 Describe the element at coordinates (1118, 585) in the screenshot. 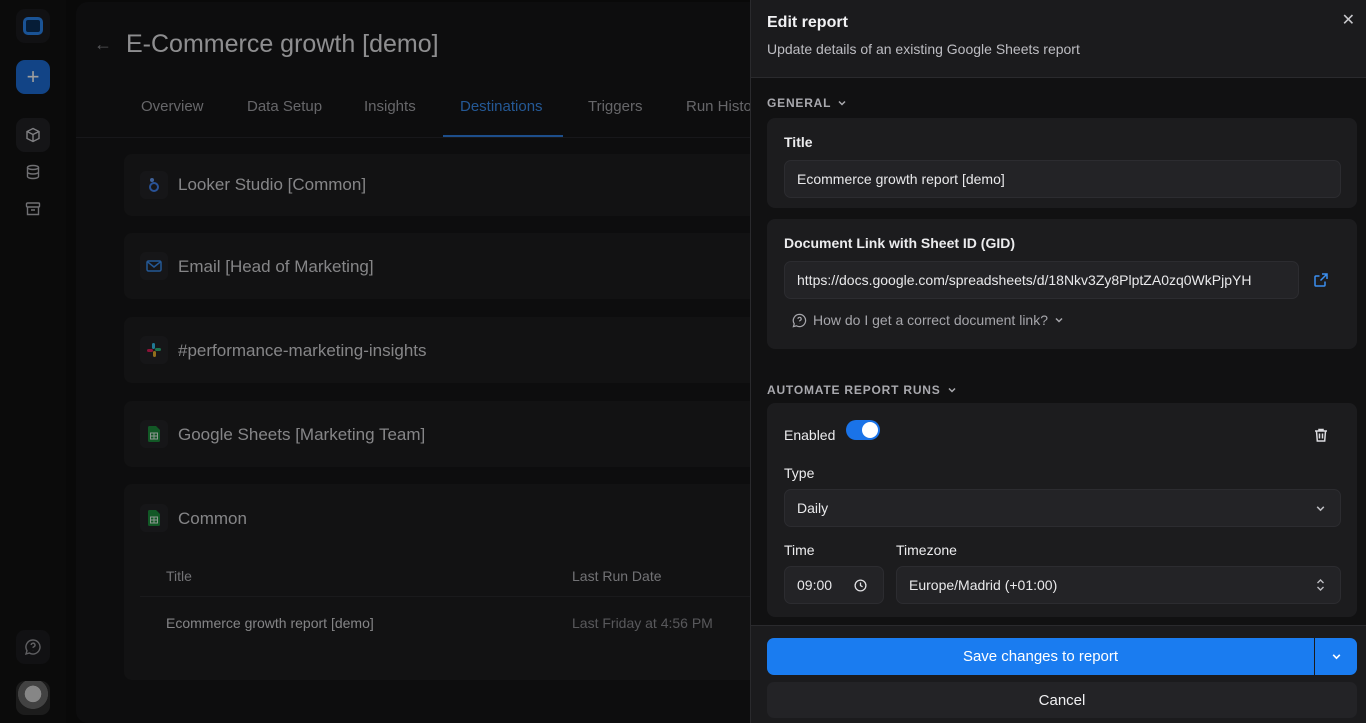

I see `timezone-select: Europe/Madrid (+01:00)` at that location.